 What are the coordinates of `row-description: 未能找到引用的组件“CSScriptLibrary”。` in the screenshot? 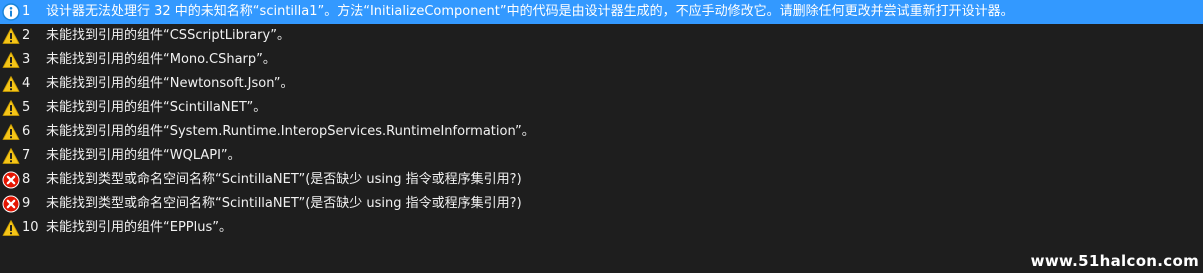 It's located at (168, 35).